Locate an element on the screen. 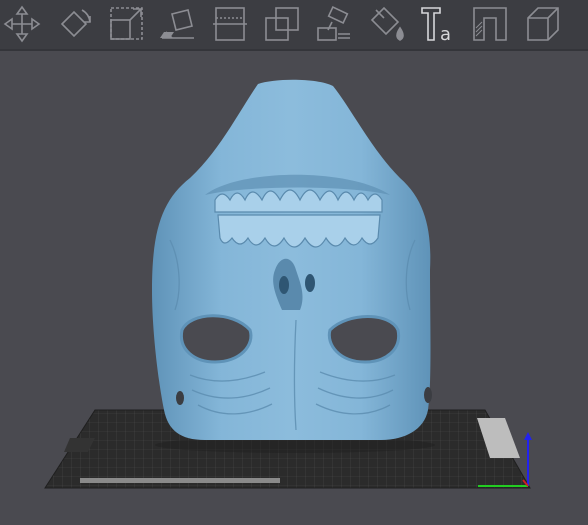 The image size is (588, 525). cube-view-icon is located at coordinates (543, 24).